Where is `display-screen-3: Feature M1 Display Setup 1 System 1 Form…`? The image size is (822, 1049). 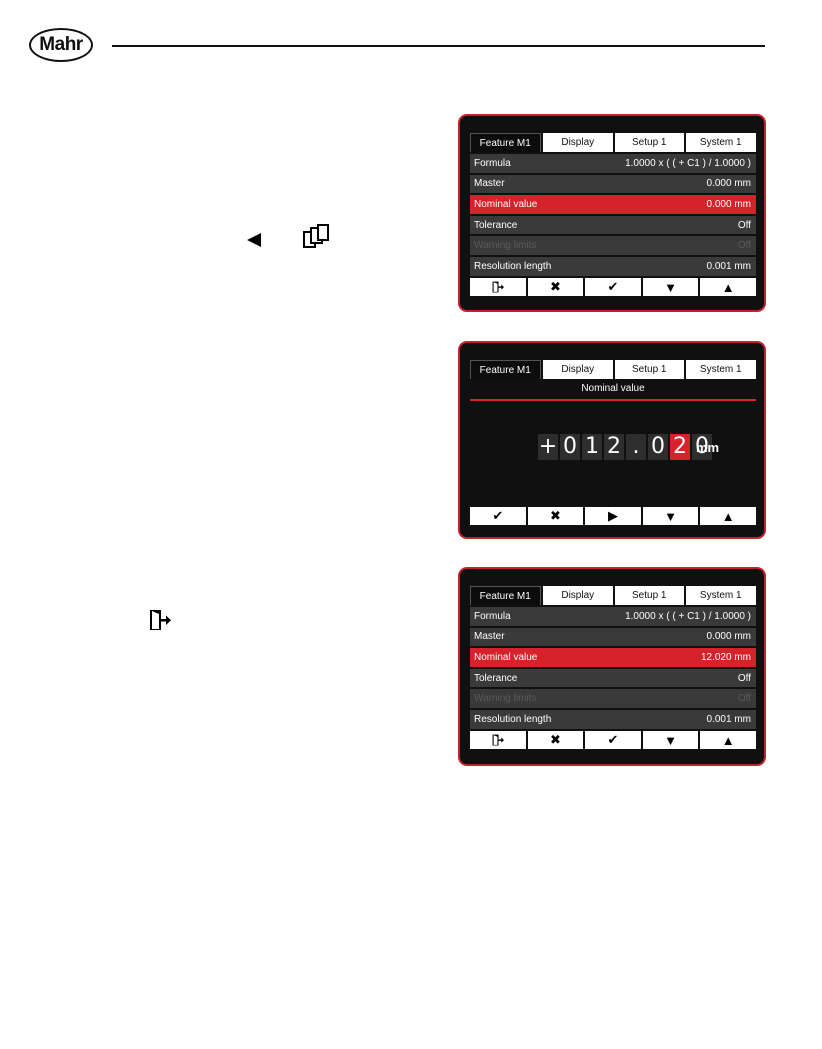
display-screen-3: Feature M1 Display Setup 1 System 1 Form… is located at coordinates (612, 666).